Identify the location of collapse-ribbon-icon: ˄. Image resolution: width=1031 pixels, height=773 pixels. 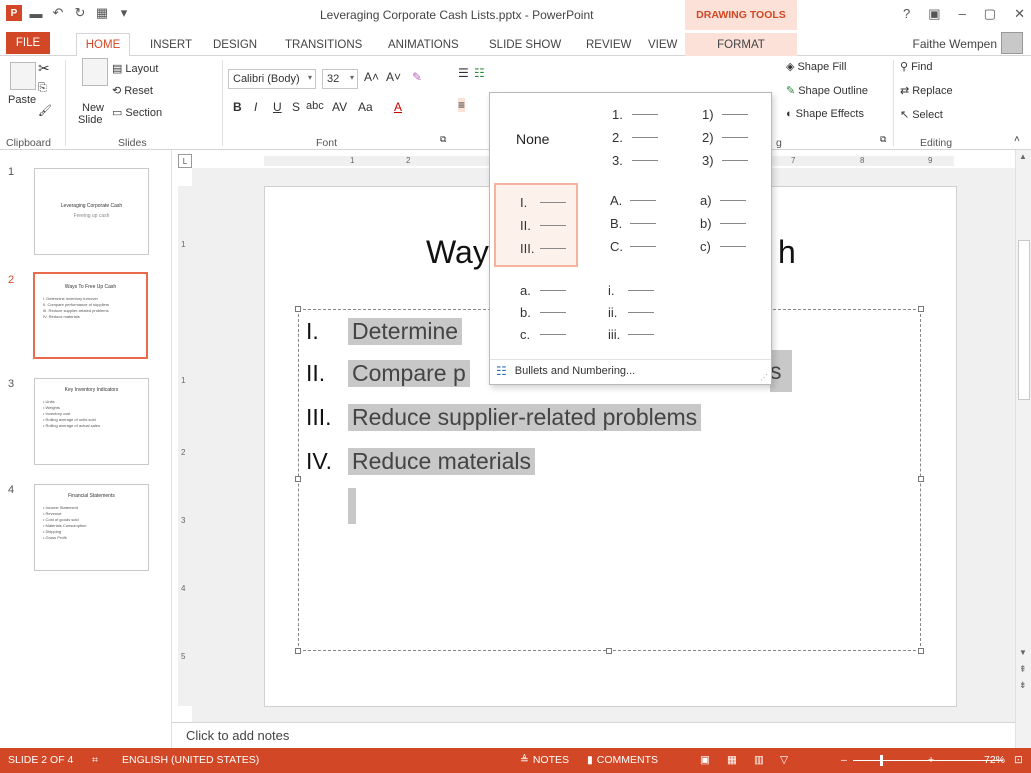
(1017, 139).